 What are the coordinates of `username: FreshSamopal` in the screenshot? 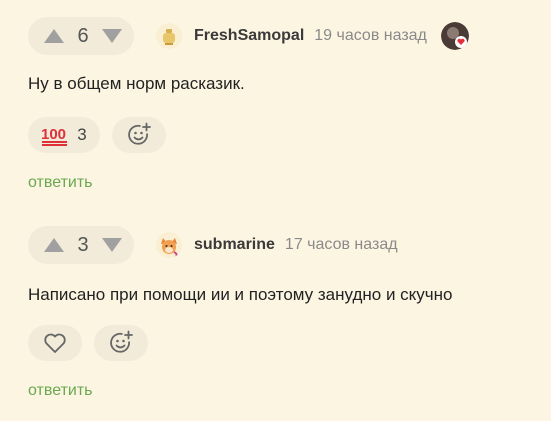 It's located at (249, 36).